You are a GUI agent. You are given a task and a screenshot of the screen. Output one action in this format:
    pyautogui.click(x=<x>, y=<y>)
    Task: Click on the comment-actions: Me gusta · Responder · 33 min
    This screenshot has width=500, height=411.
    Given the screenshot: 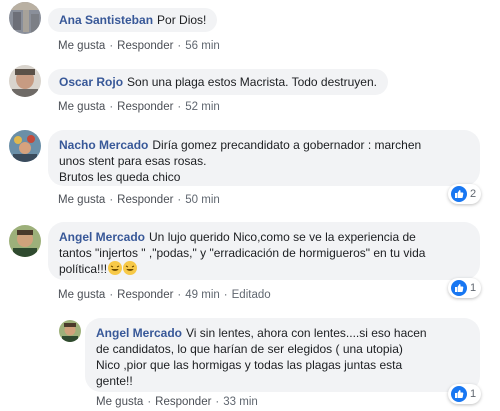 What is the action you would take?
    pyautogui.click(x=177, y=402)
    